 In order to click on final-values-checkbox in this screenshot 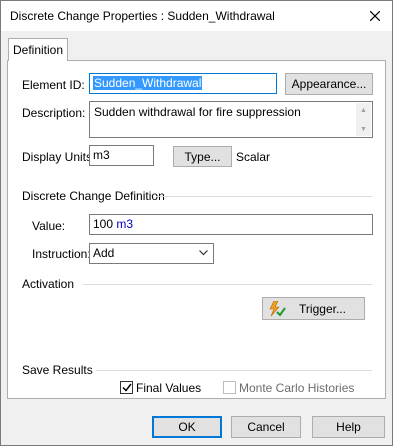, I will do `click(126, 387)`.